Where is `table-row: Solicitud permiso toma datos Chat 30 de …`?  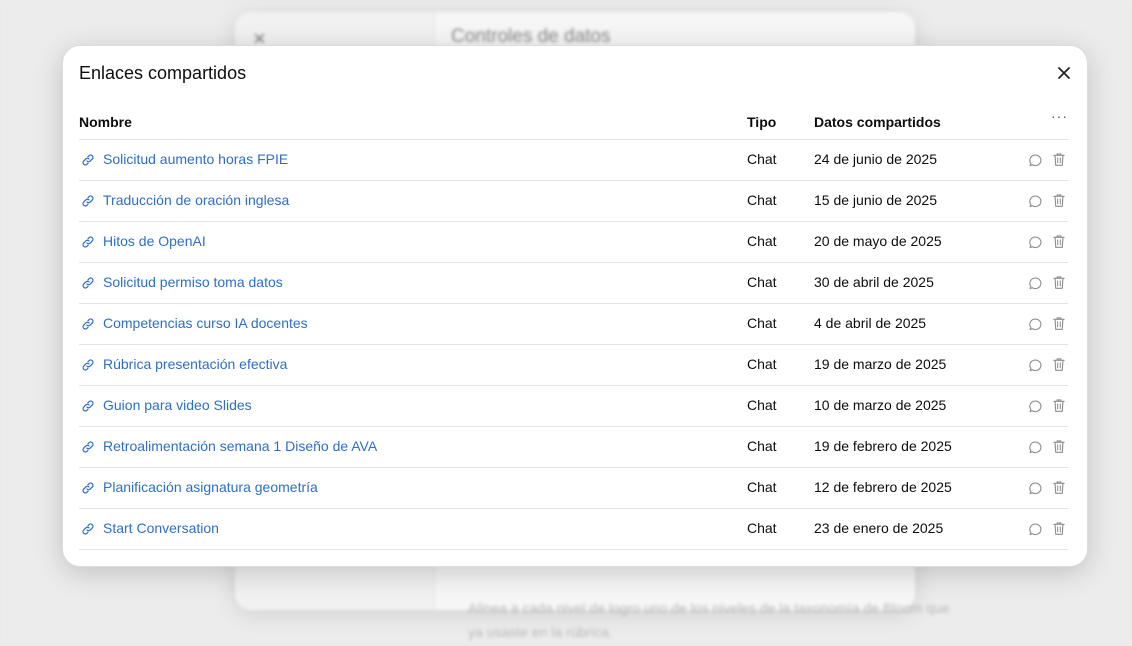 table-row: Solicitud permiso toma datos Chat 30 de … is located at coordinates (573, 283).